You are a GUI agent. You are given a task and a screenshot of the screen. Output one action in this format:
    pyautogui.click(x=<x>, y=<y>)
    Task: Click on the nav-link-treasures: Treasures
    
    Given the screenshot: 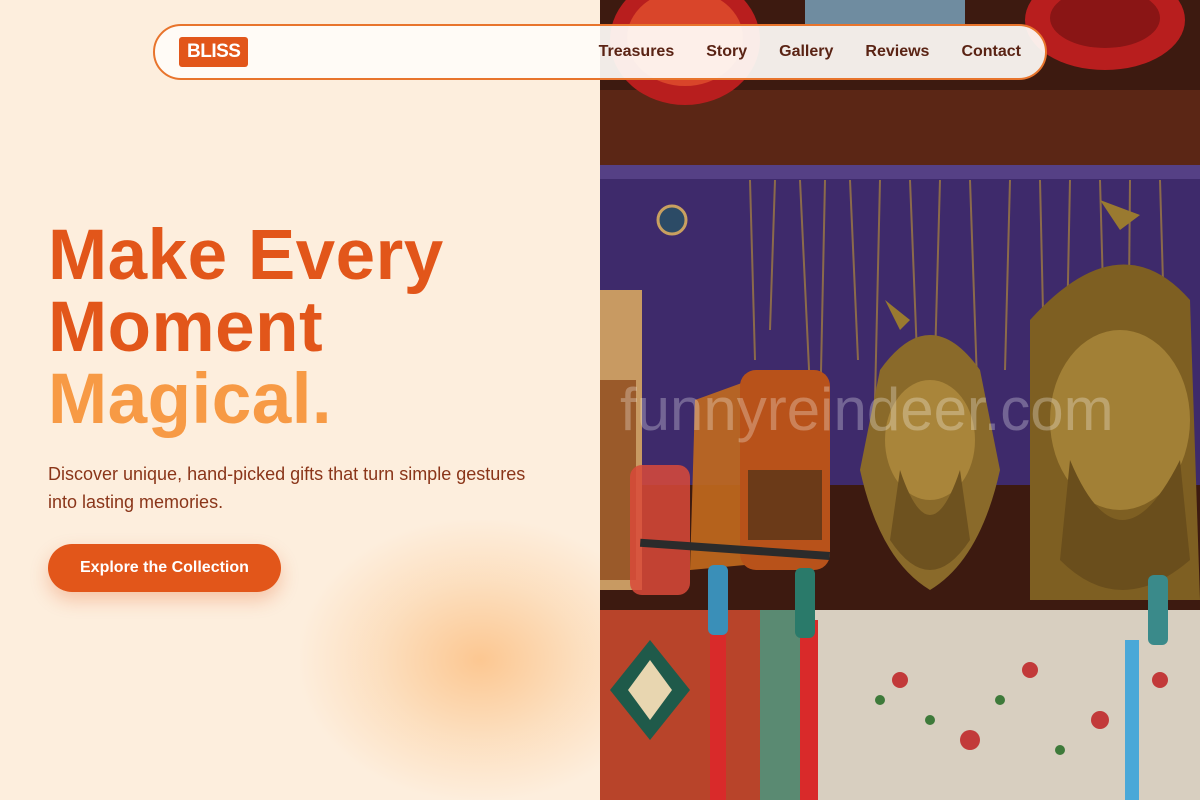 What is the action you would take?
    pyautogui.click(x=637, y=52)
    